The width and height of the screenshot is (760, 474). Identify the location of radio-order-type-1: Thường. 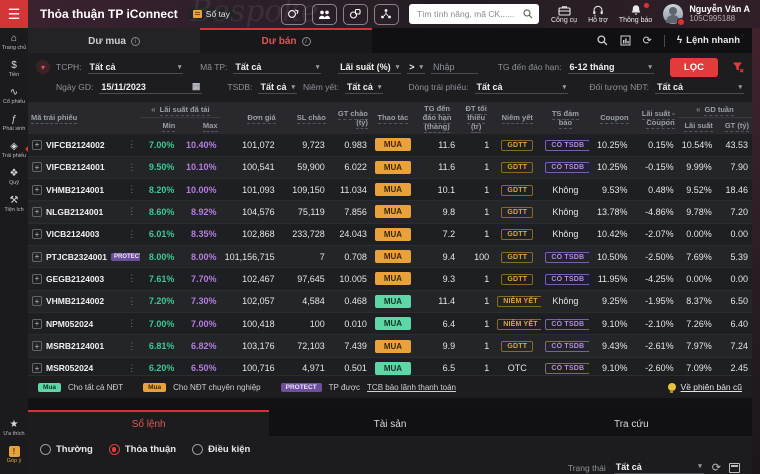
(66, 449).